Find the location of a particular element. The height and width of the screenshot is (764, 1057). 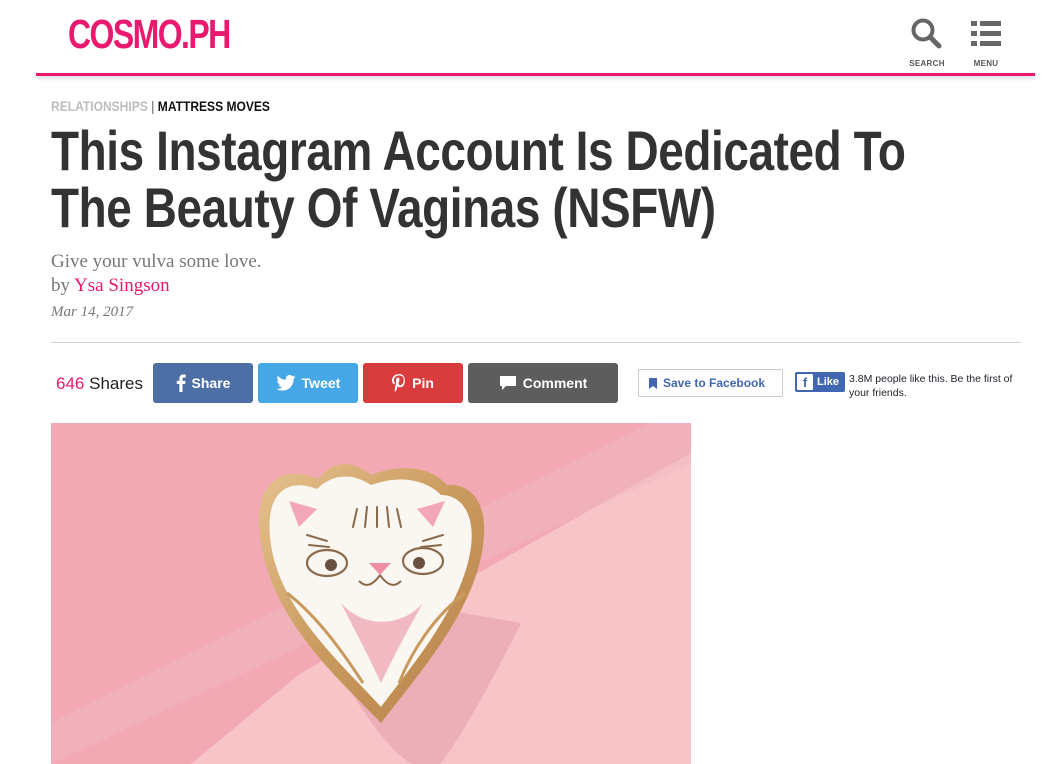

header-divider is located at coordinates (535, 74).